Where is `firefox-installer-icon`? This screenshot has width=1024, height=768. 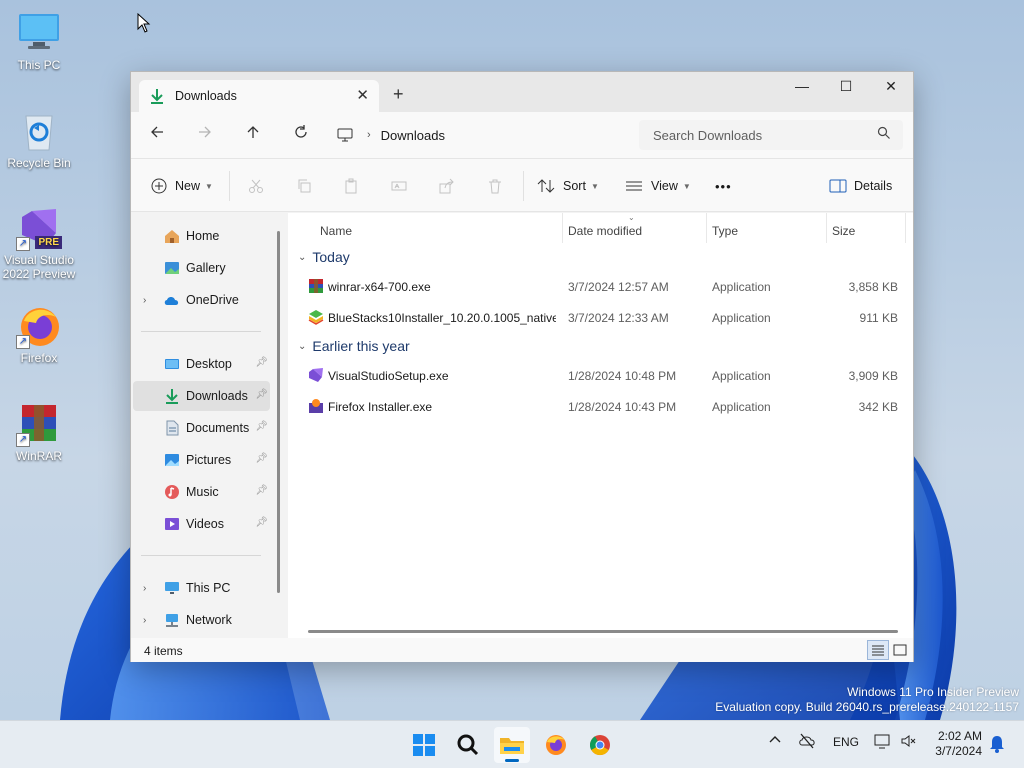
firefox-installer-icon is located at coordinates (316, 406).